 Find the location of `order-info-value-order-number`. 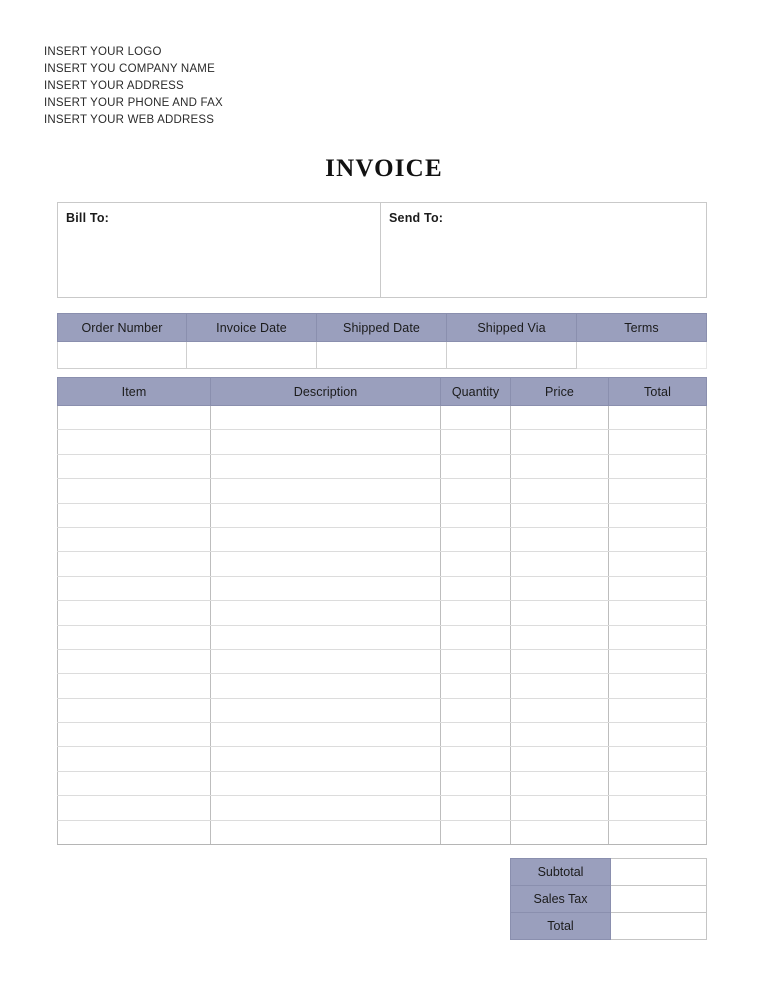

order-info-value-order-number is located at coordinates (122, 355).